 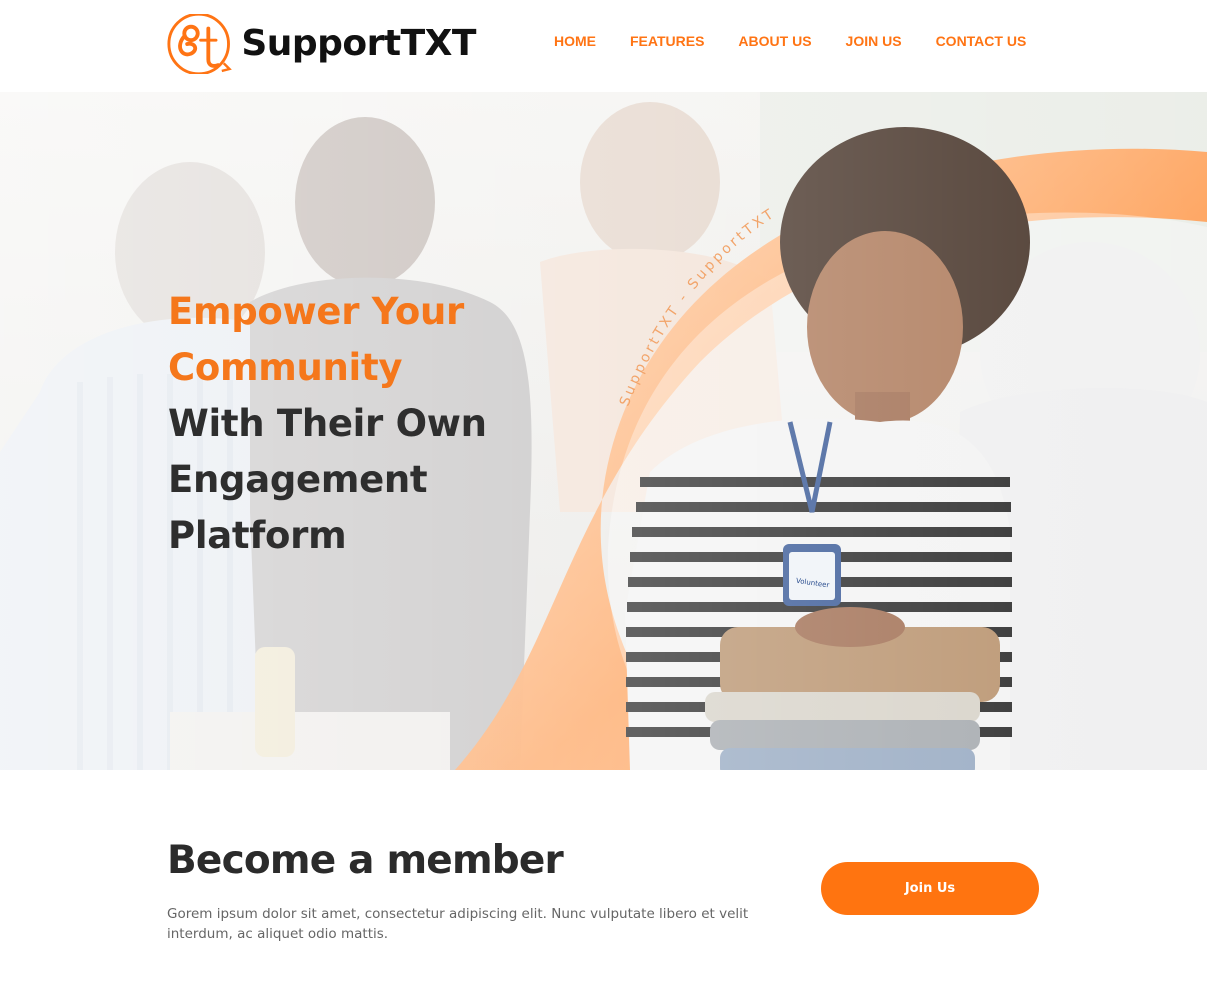 I want to click on nav-join-us: JOIN US, so click(x=874, y=41).